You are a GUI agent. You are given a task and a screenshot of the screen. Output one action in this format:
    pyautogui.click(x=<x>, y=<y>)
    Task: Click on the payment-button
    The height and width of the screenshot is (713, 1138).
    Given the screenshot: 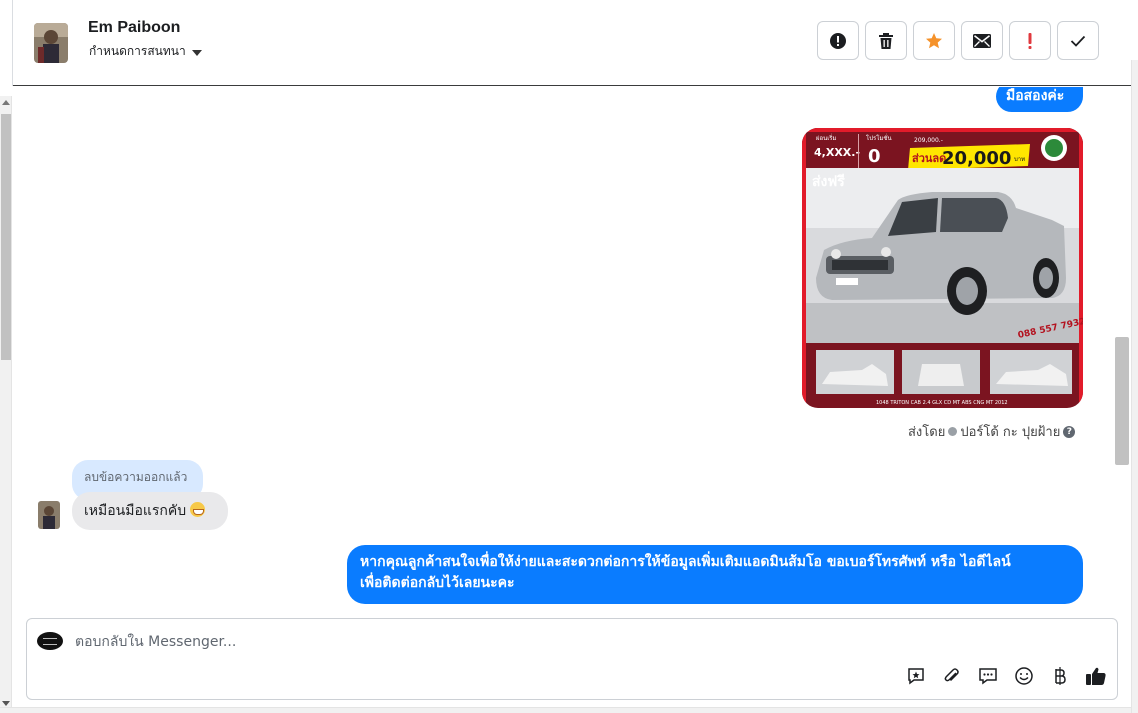 What is the action you would take?
    pyautogui.click(x=1060, y=676)
    